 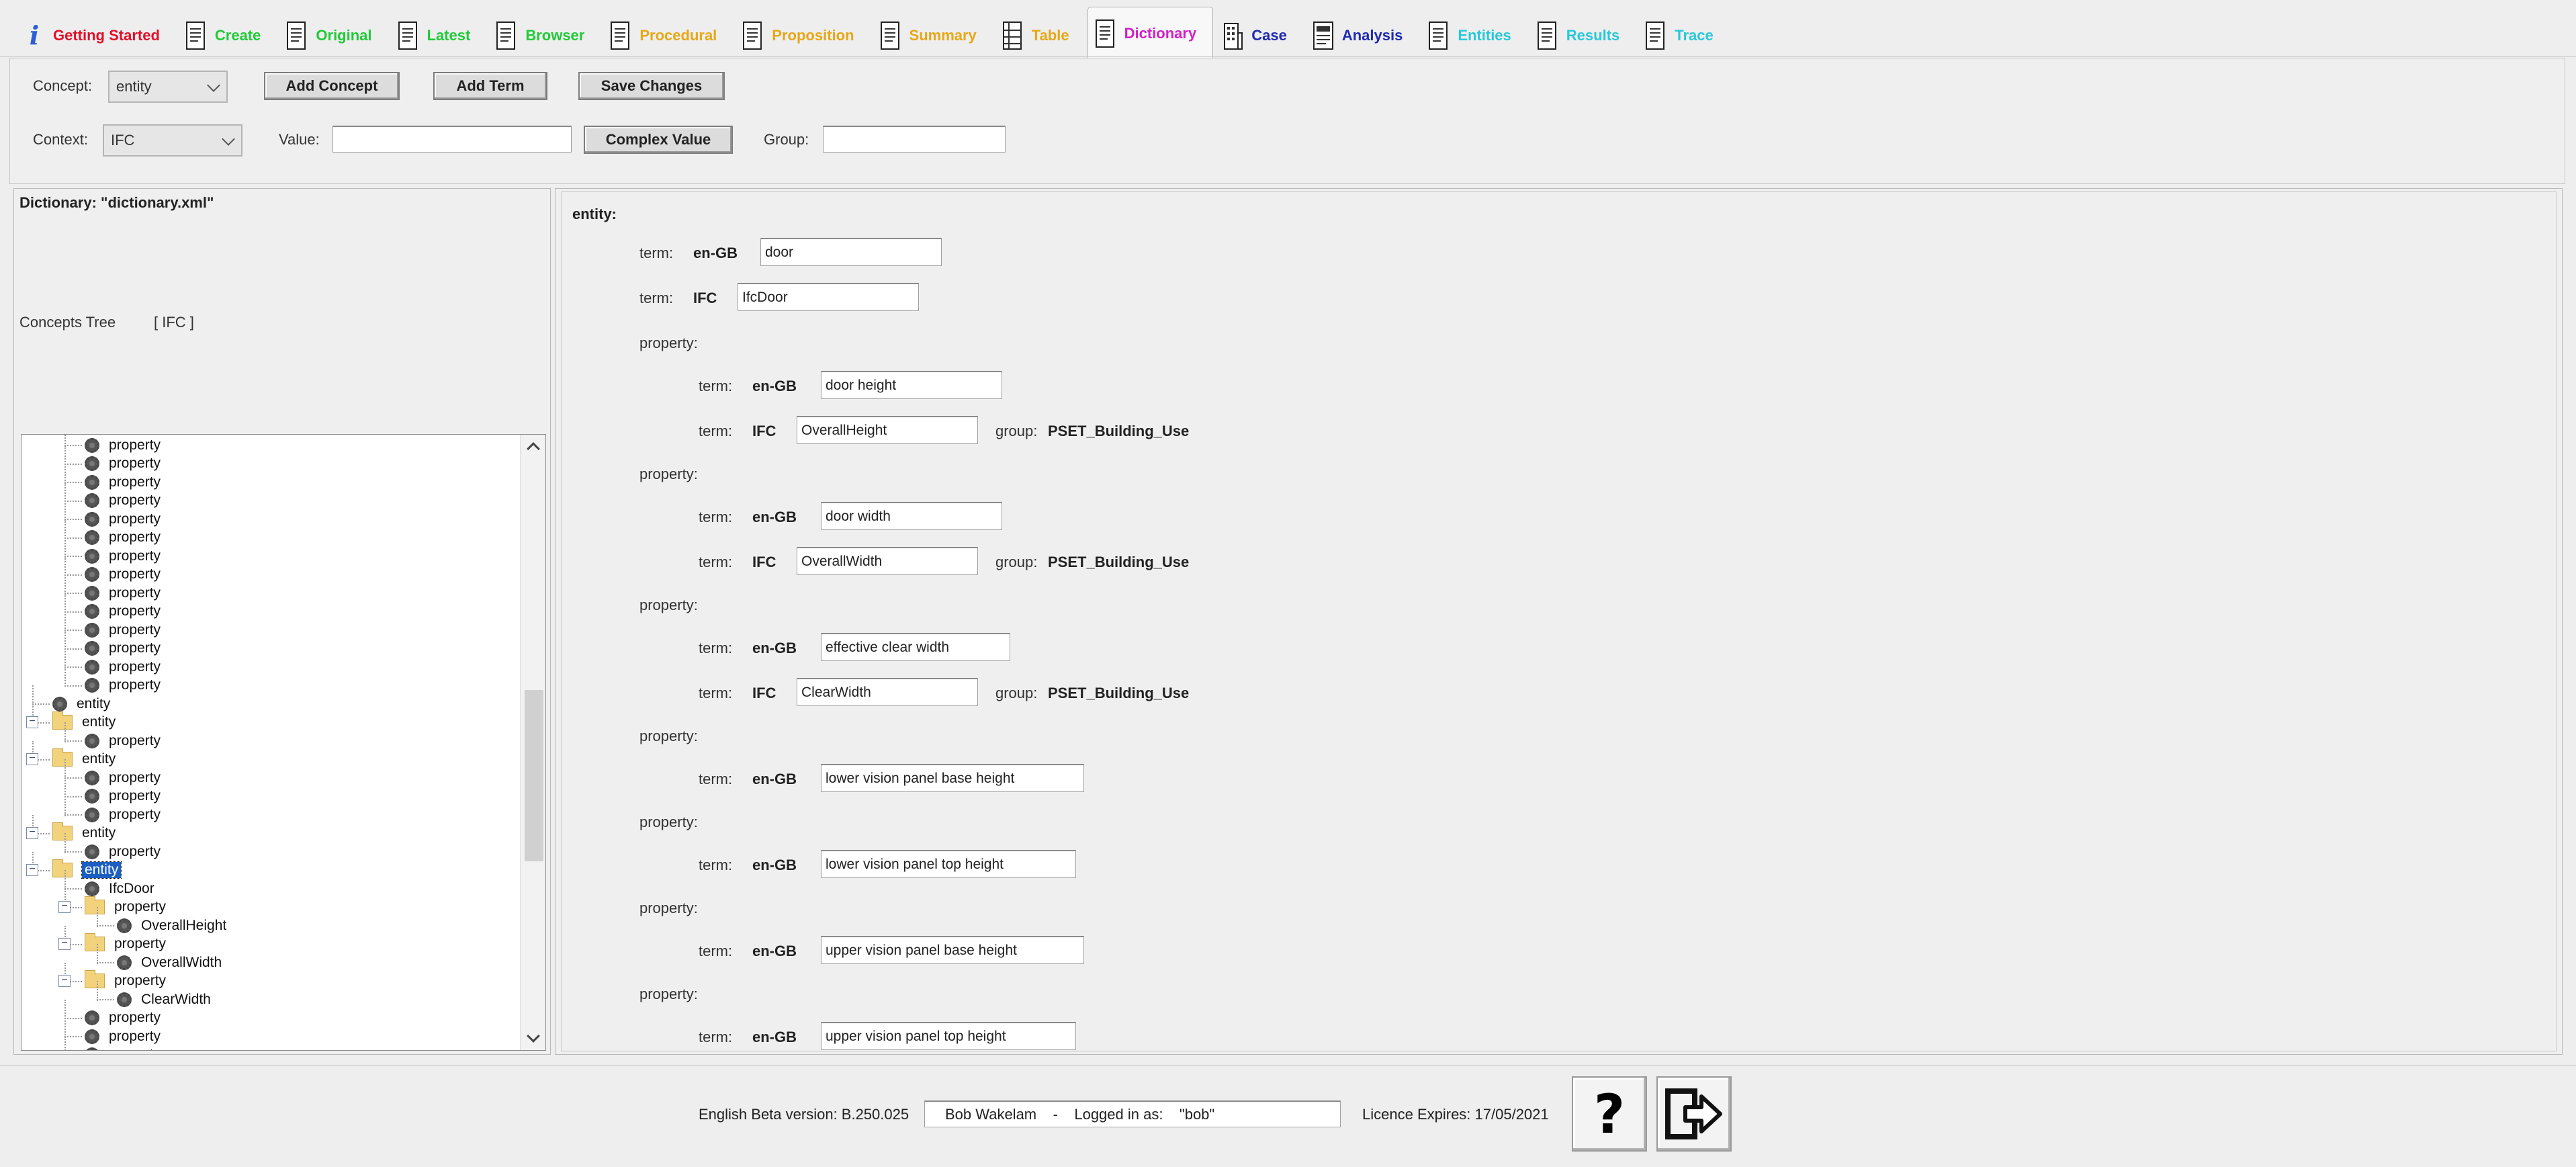 I want to click on term-value-input: upper vision panel top height, so click(x=949, y=1036).